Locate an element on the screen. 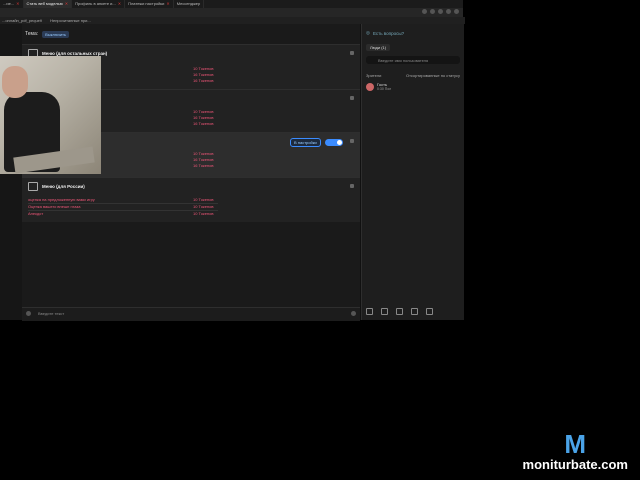  menu-toggle is located at coordinates (334, 142).